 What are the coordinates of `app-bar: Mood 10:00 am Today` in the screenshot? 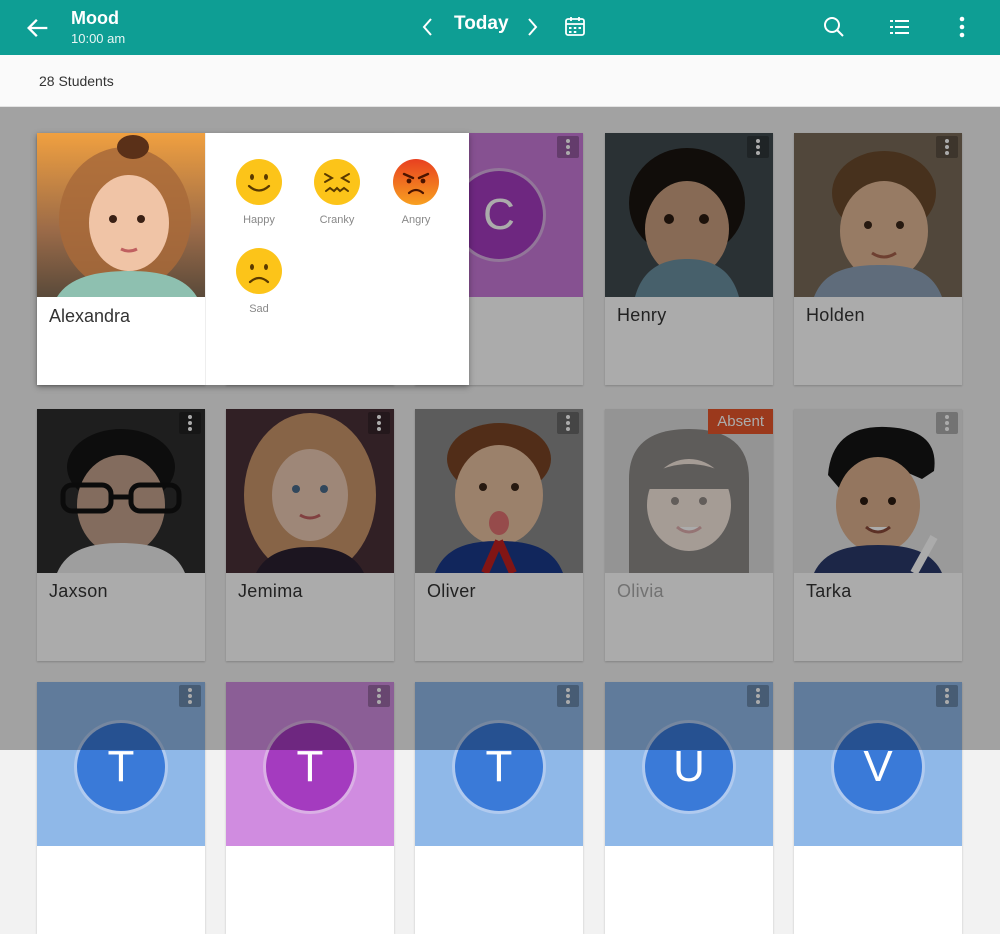 It's located at (500, 27).